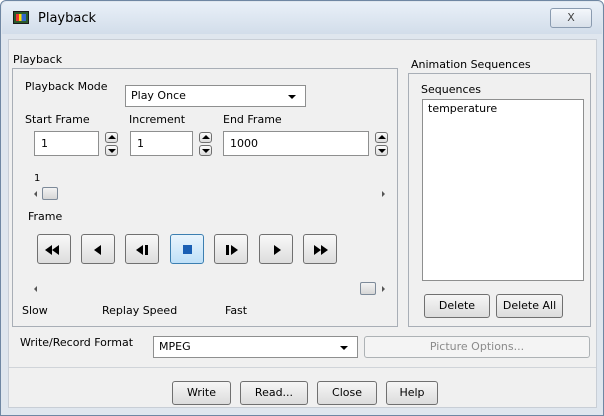  I want to click on sequences-list: temperature, so click(503, 190).